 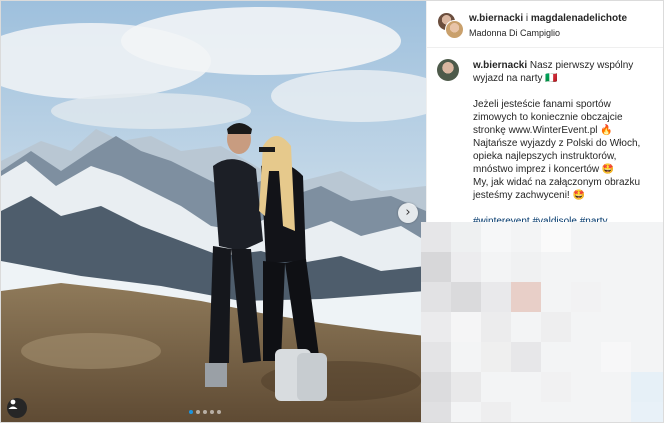 I want to click on caption-line: stronkę www.WinterEvent.pl 🔥, so click(x=543, y=130).